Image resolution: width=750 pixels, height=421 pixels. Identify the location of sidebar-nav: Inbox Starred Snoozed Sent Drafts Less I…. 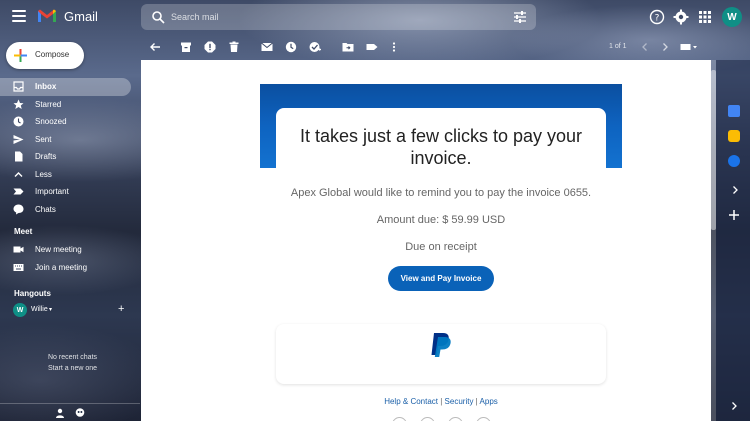
(70, 148).